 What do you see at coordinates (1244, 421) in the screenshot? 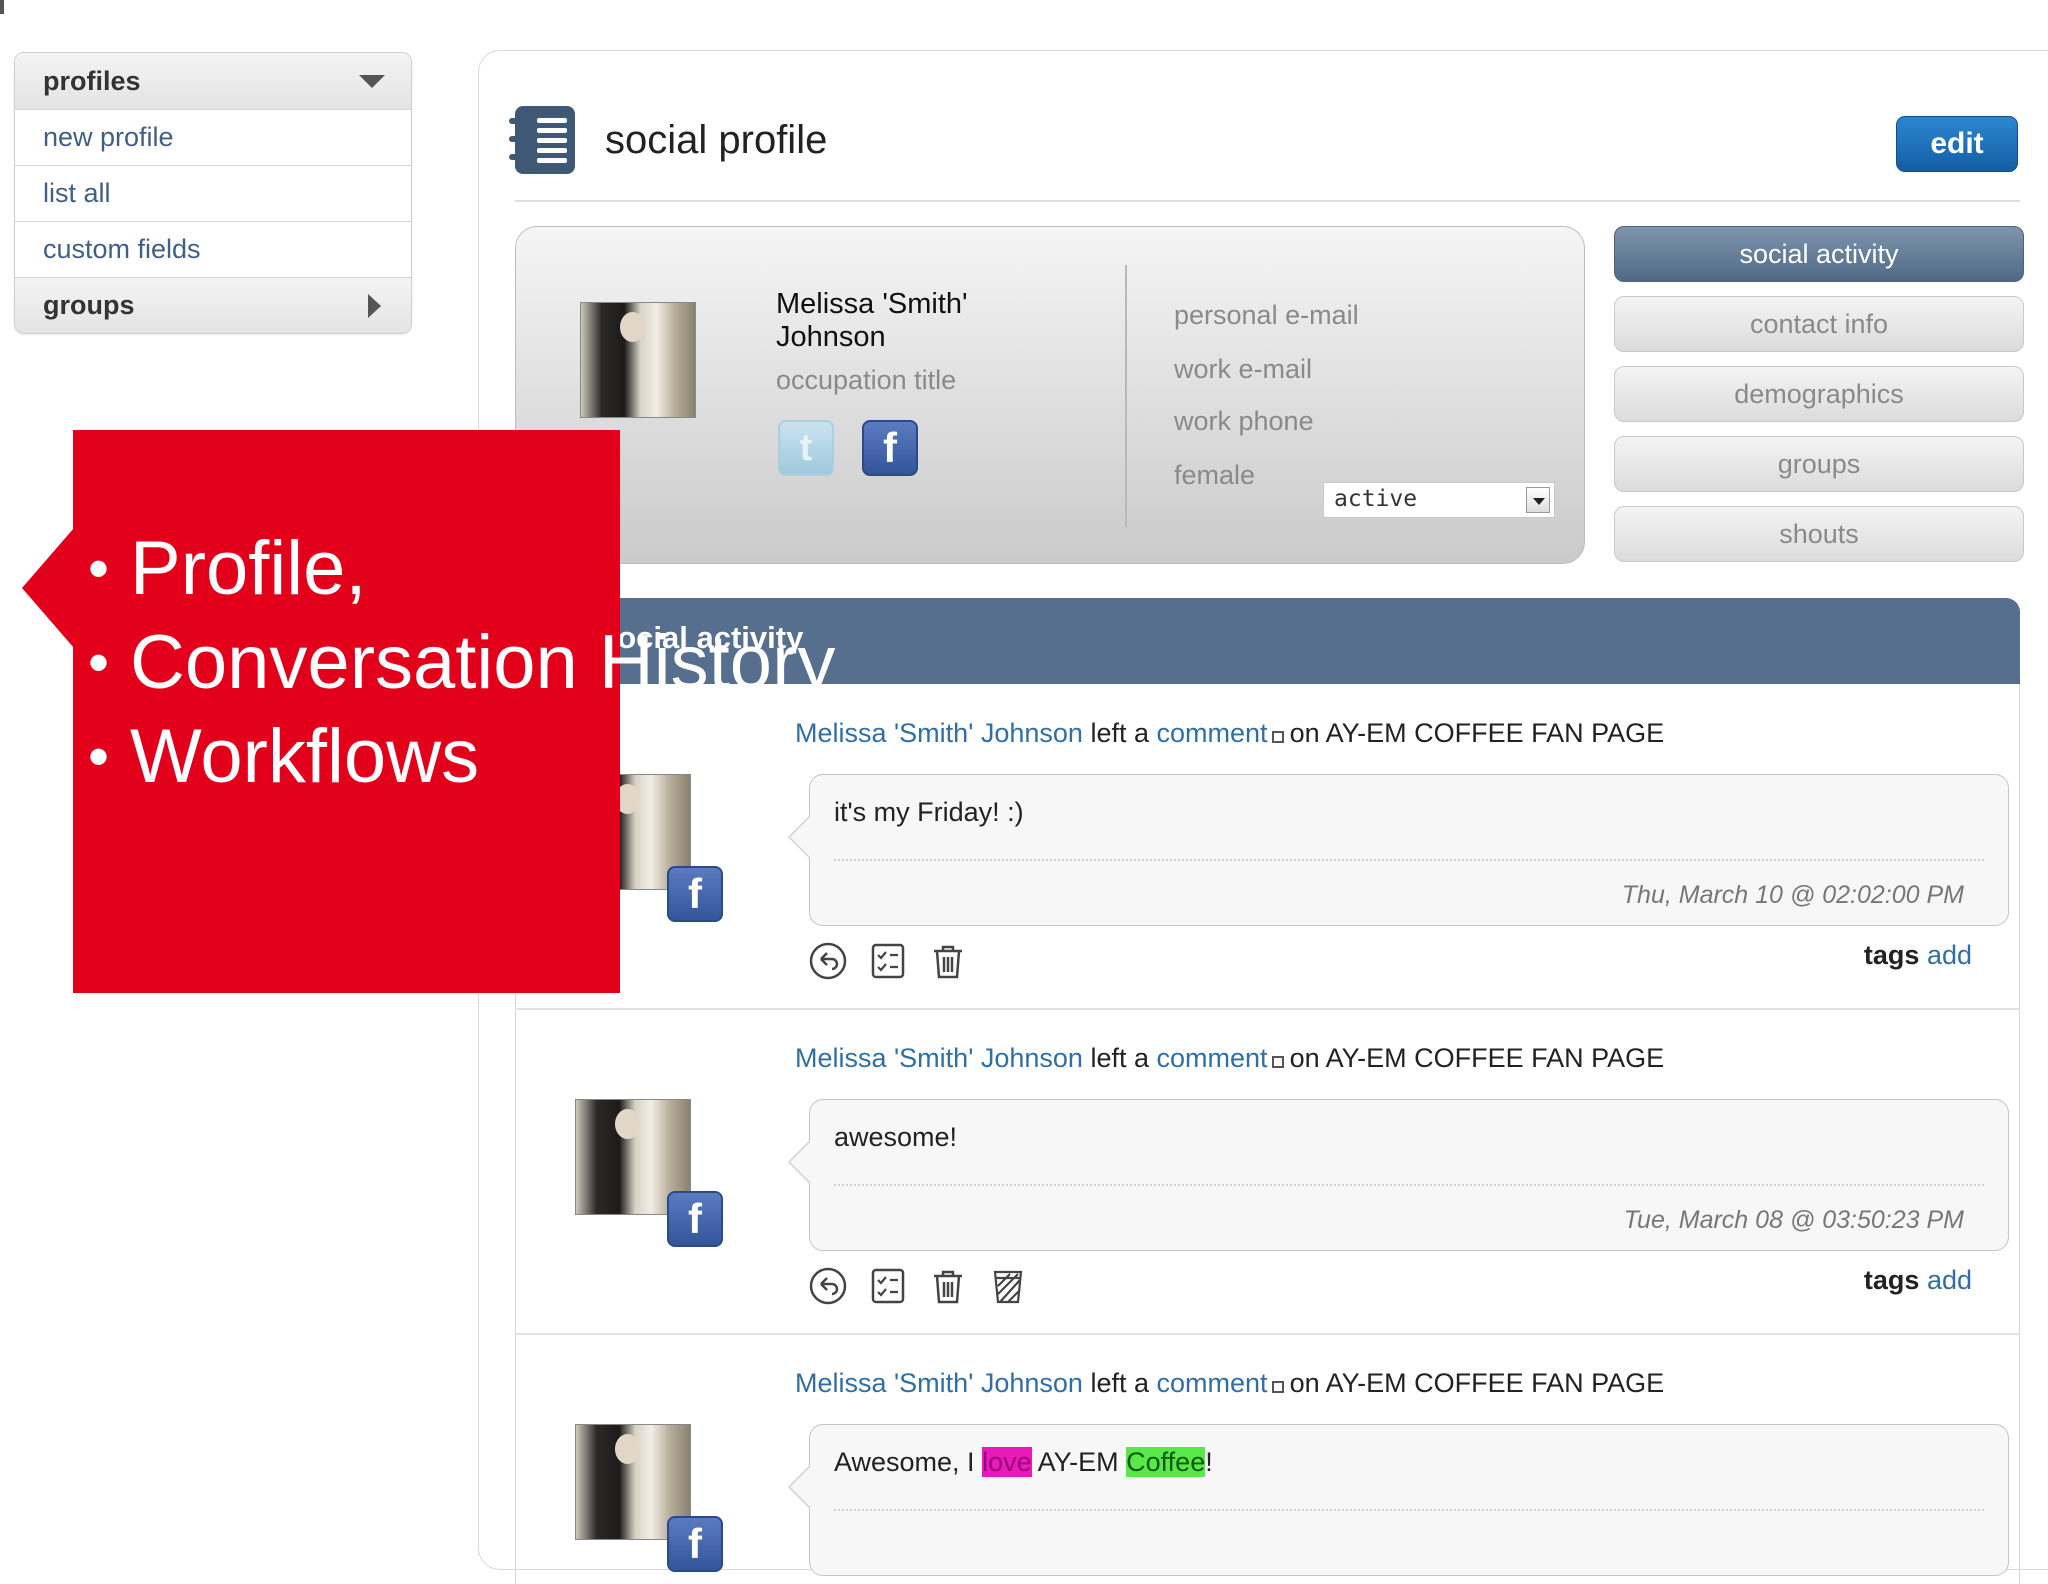
I see `work-phone-field: work phone` at bounding box center [1244, 421].